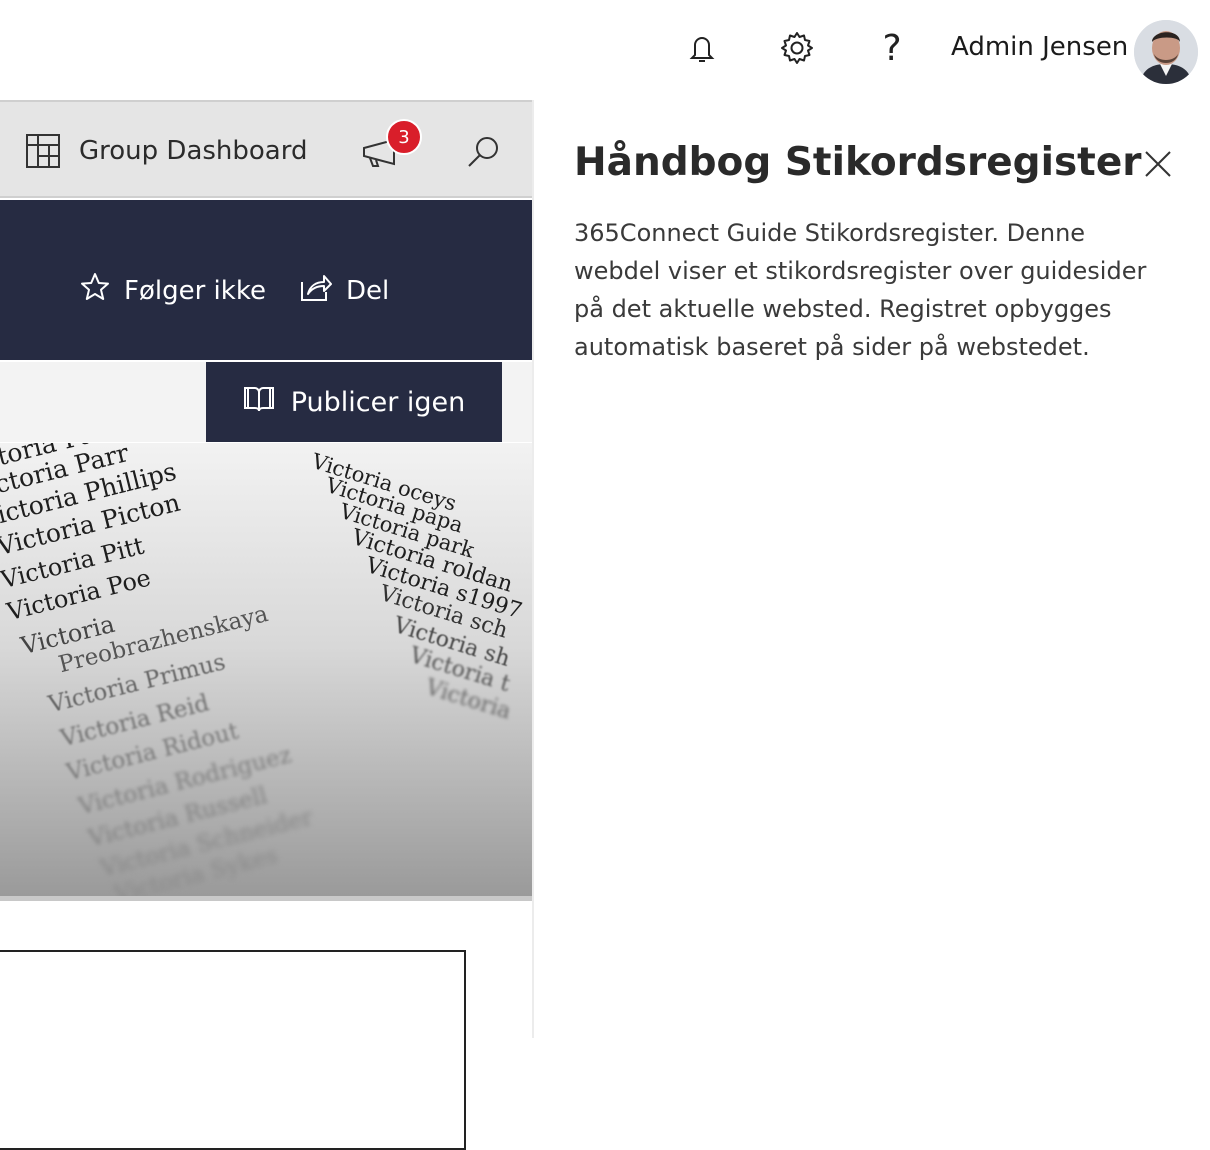  I want to click on group-dashboard-title: Group Dashboard, so click(193, 151).